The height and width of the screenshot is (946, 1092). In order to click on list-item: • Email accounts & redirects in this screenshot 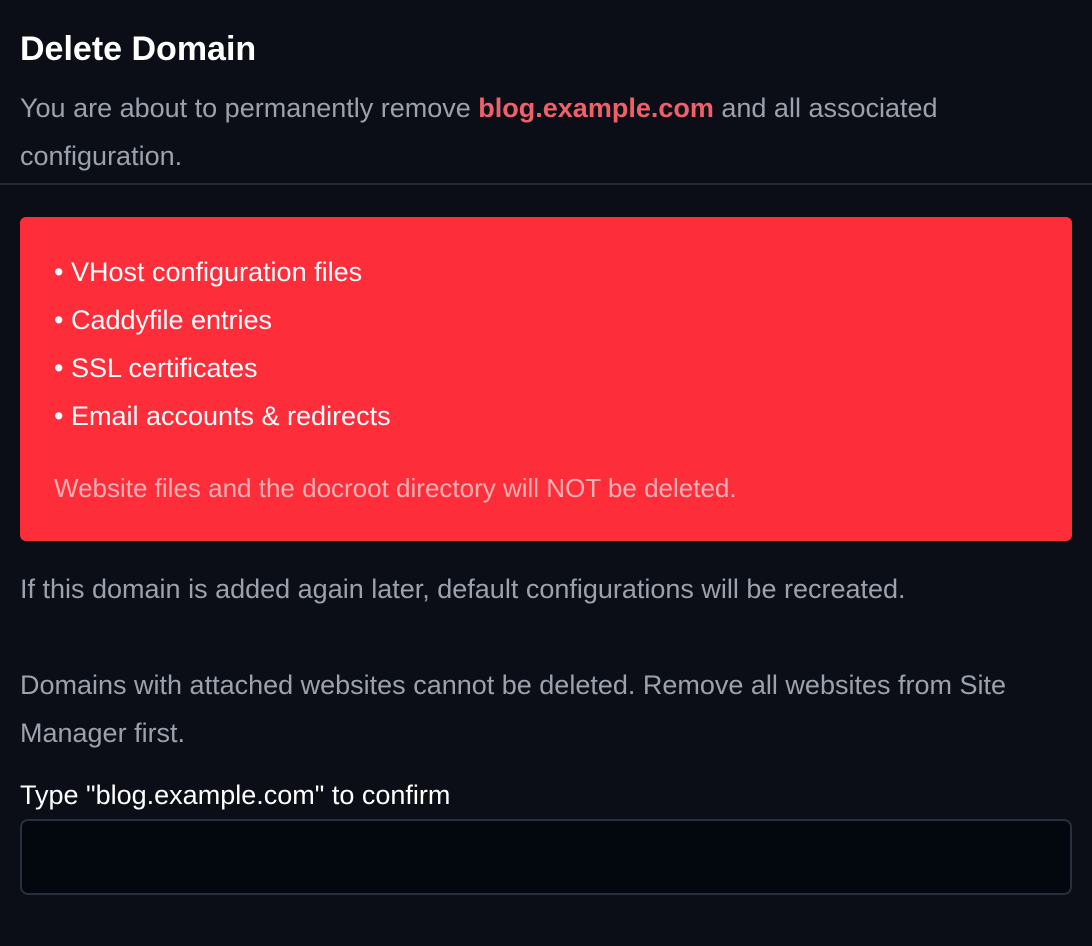, I will do `click(222, 416)`.